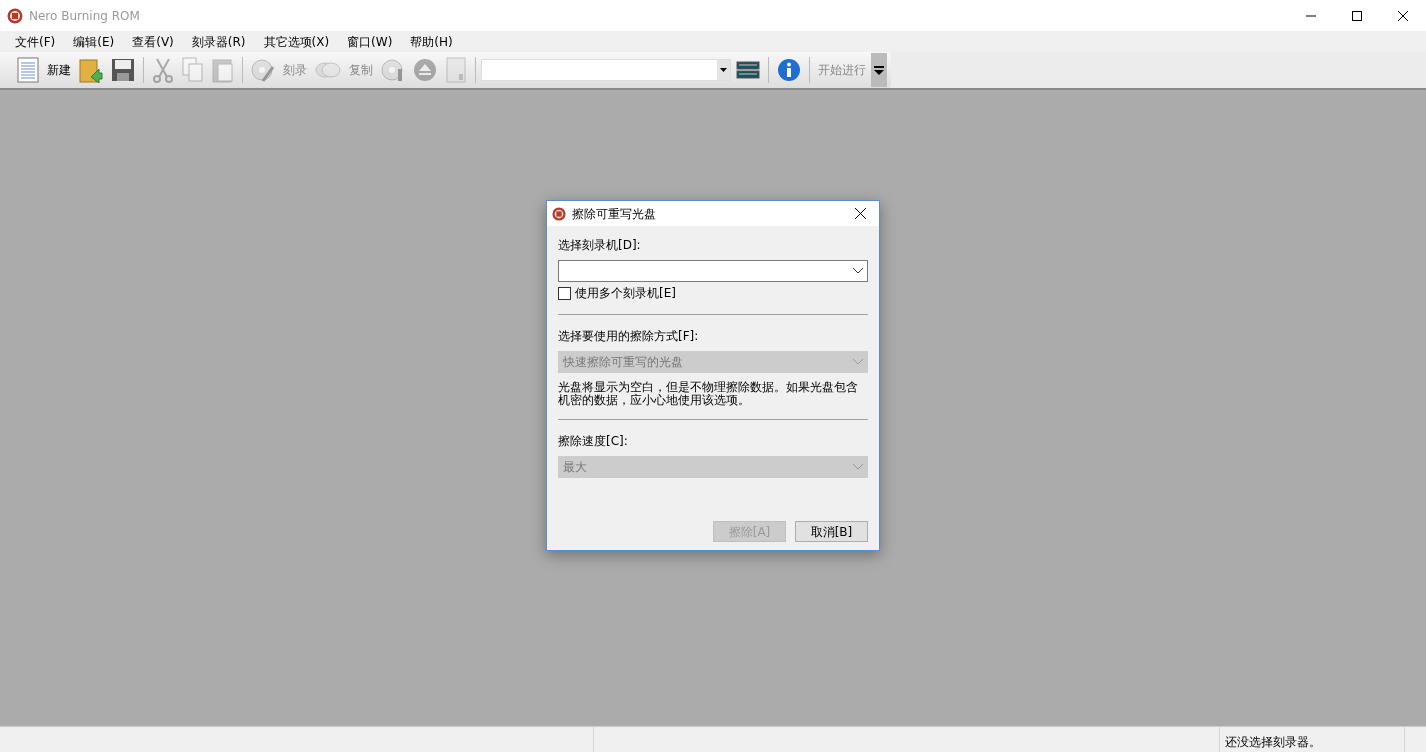 This screenshot has height=752, width=1426. I want to click on eject-icon, so click(425, 70).